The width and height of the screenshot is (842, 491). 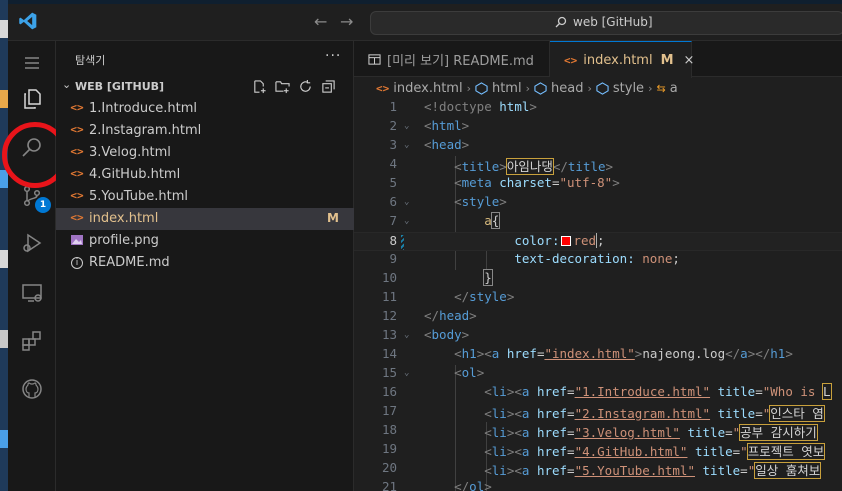 What do you see at coordinates (389, 372) in the screenshot?
I see `line-number: 15` at bounding box center [389, 372].